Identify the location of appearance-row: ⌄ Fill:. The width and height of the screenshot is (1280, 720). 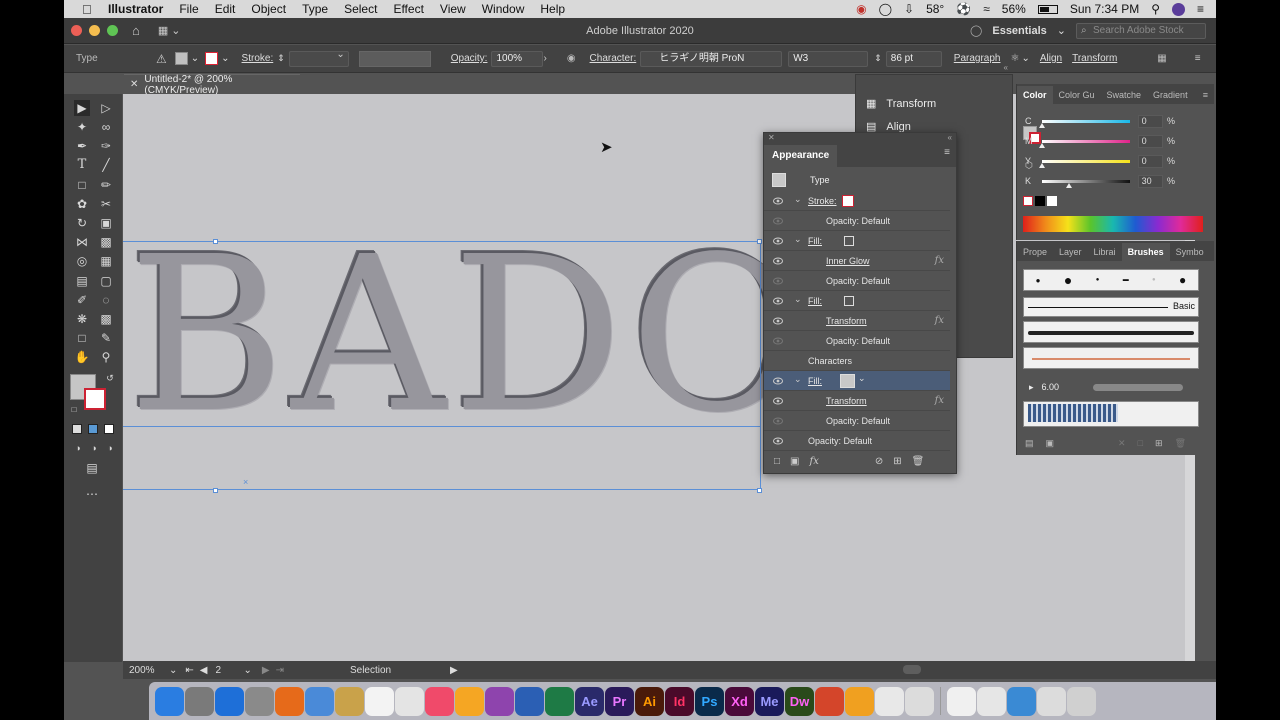
(857, 241).